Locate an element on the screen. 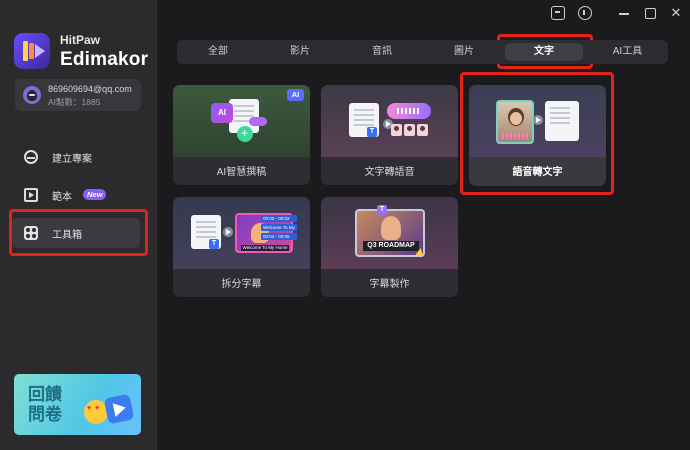 The image size is (690, 450). card-title: 語音轉文字 is located at coordinates (537, 172).